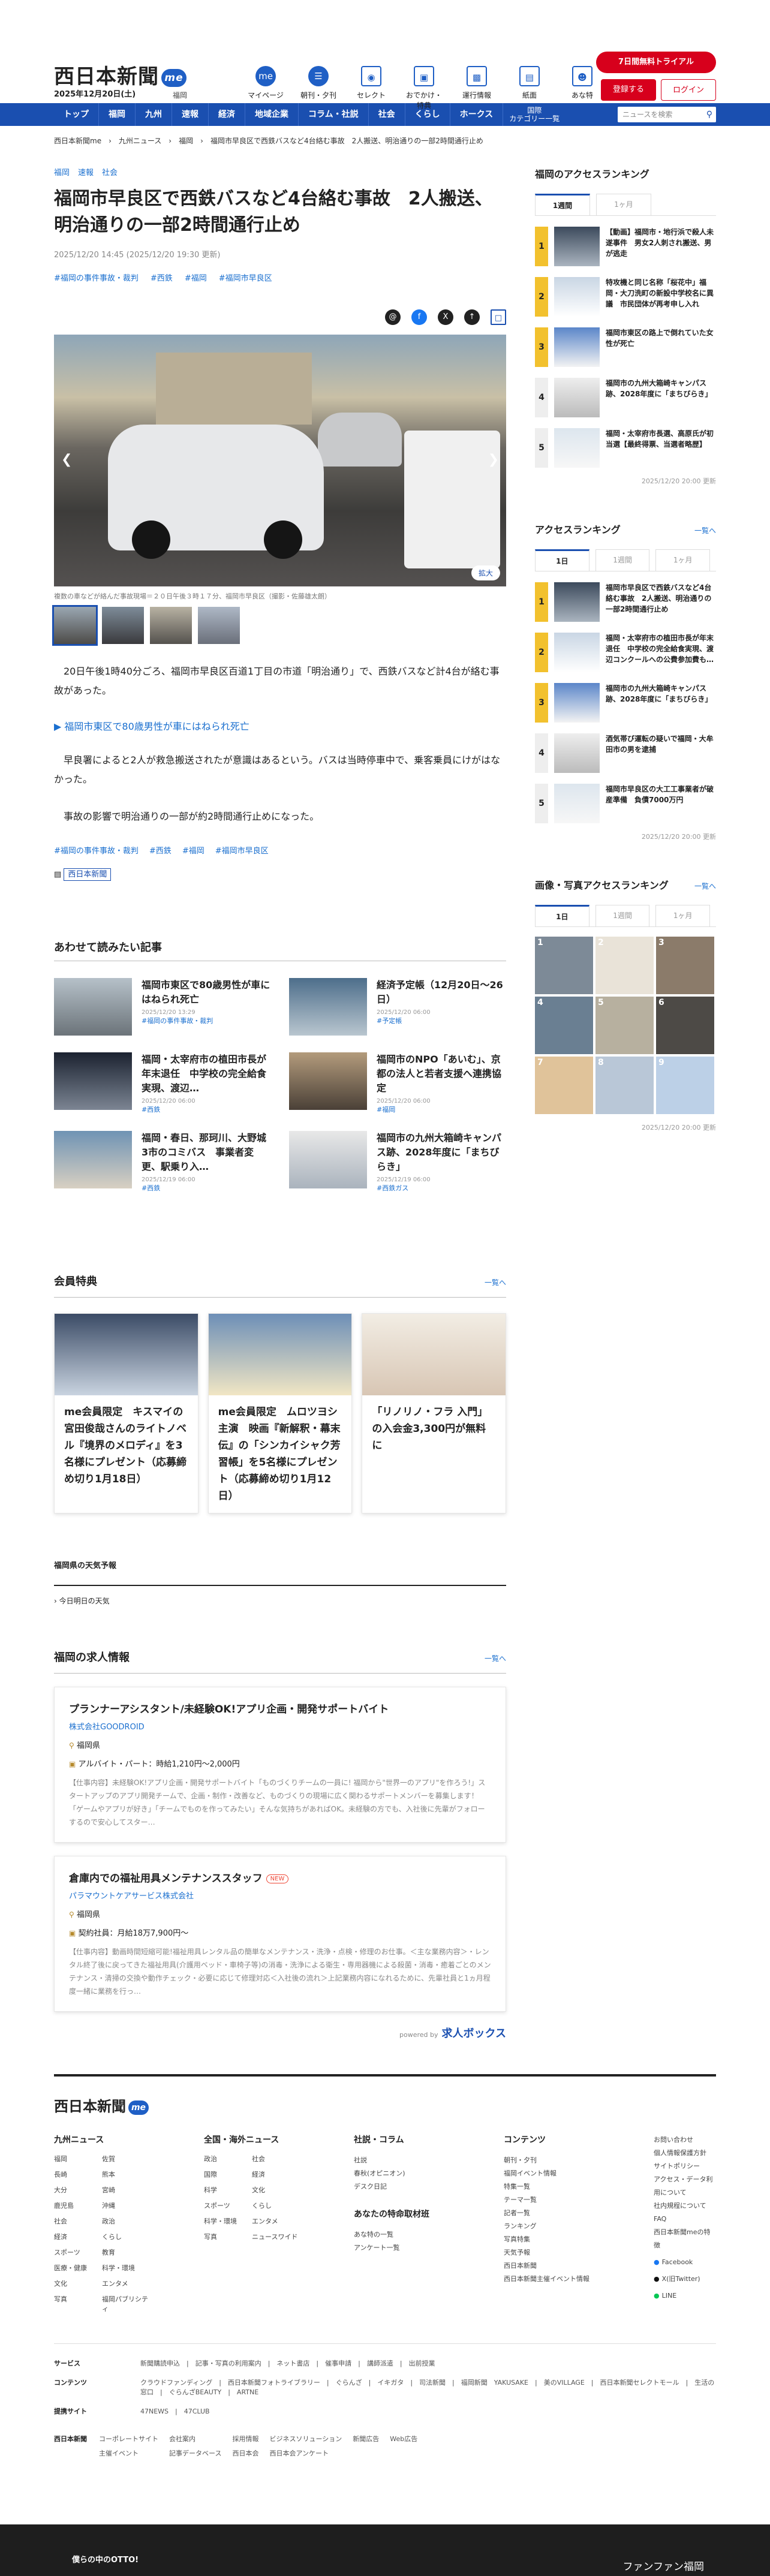  What do you see at coordinates (96, 278) in the screenshot?
I see `hashtag-link: #福岡の事件事故・裁判` at bounding box center [96, 278].